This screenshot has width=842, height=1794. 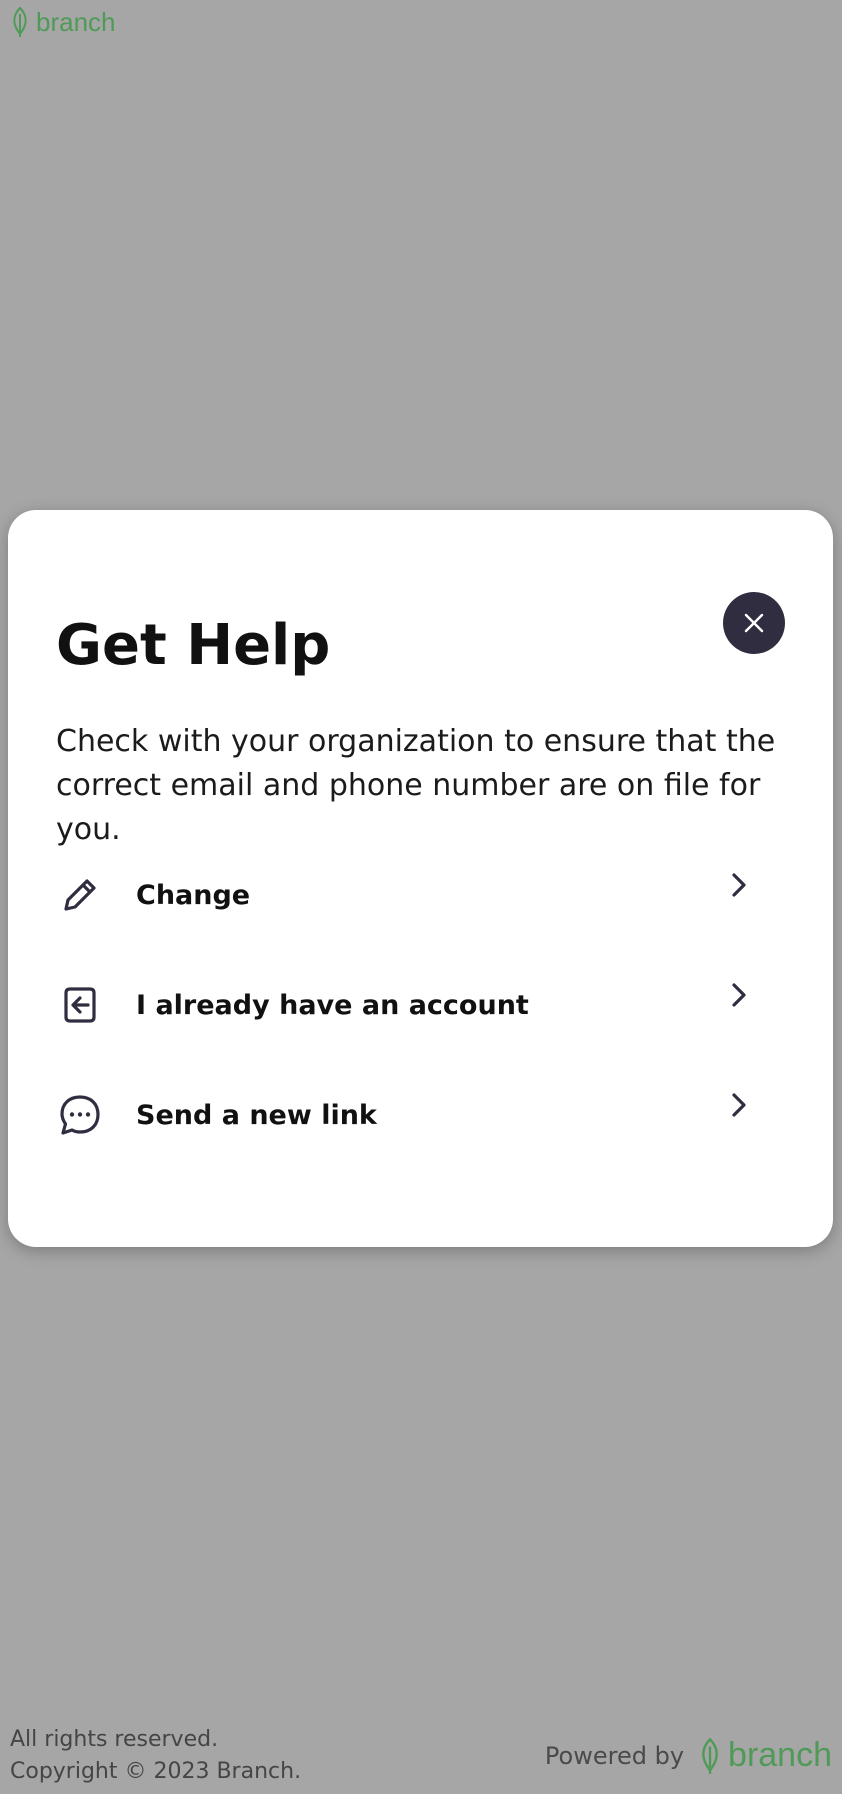 I want to click on modal-title: Get Help, so click(x=193, y=645).